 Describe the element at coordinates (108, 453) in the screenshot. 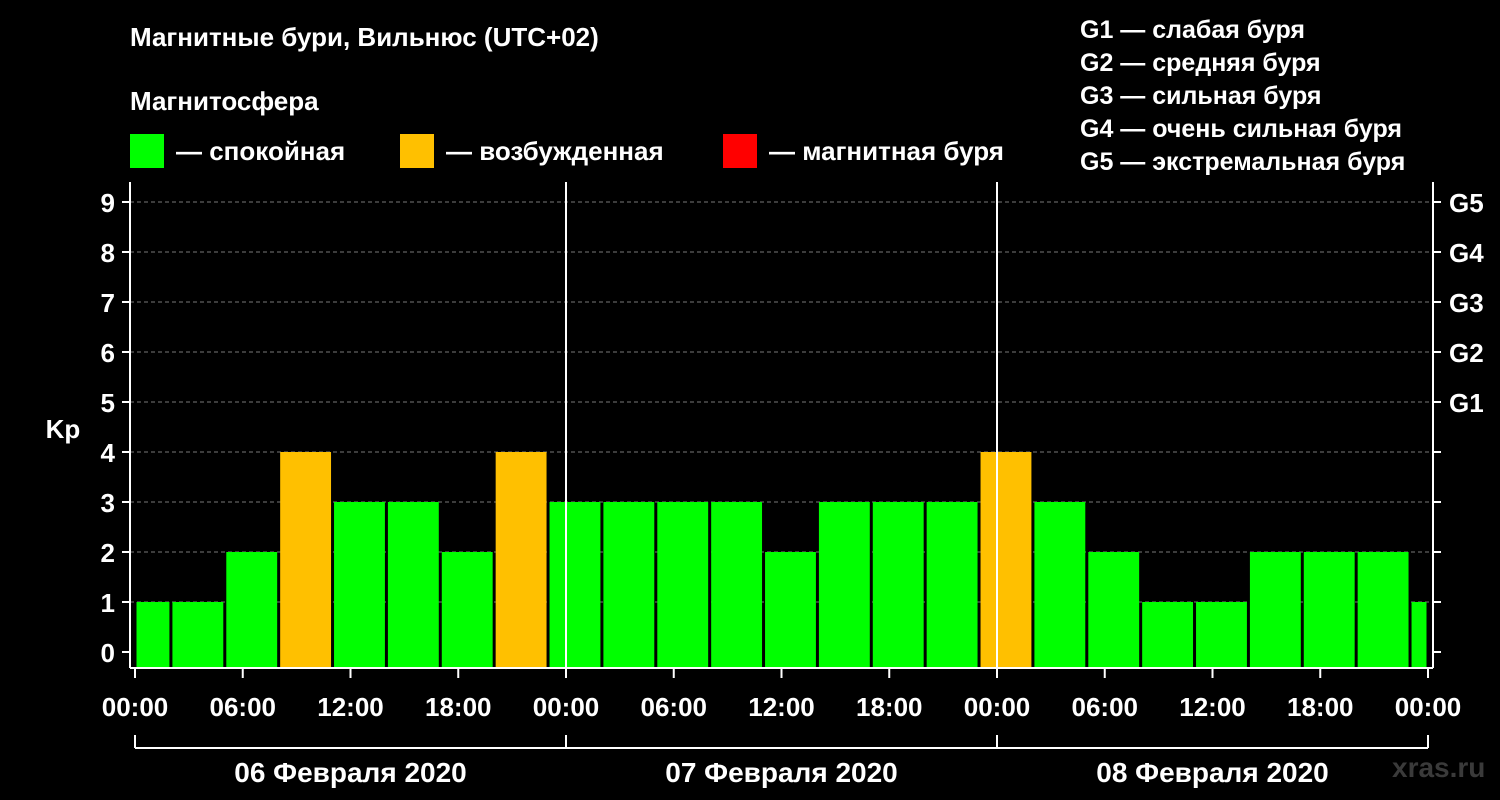

I see `y-tick-label-4: 4` at that location.